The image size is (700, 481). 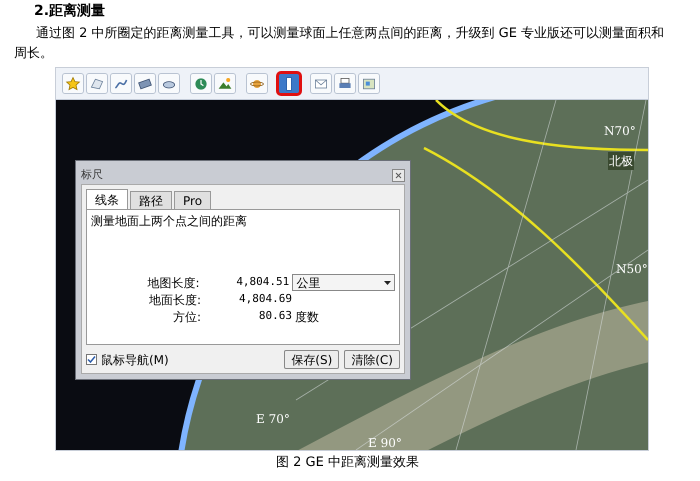 What do you see at coordinates (169, 221) in the screenshot?
I see `dialog-description: 测量地面上两个点之间的距离` at bounding box center [169, 221].